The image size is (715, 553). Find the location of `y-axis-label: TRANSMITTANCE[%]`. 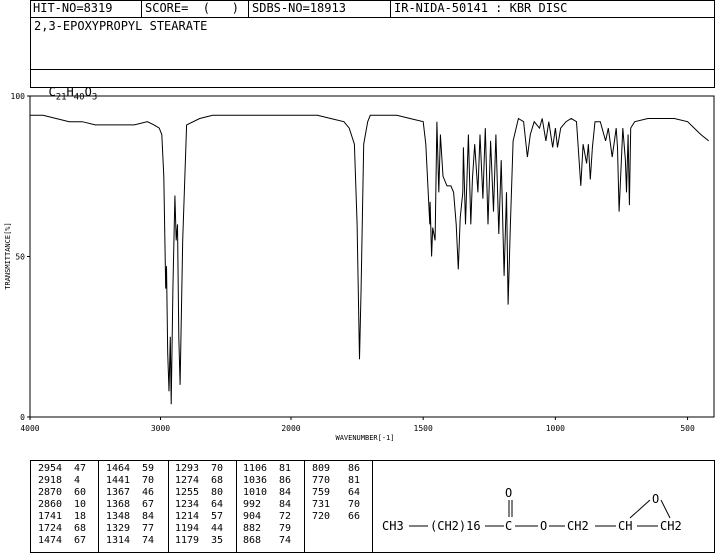

y-axis-label: TRANSMITTANCE[%] is located at coordinates (8, 255).